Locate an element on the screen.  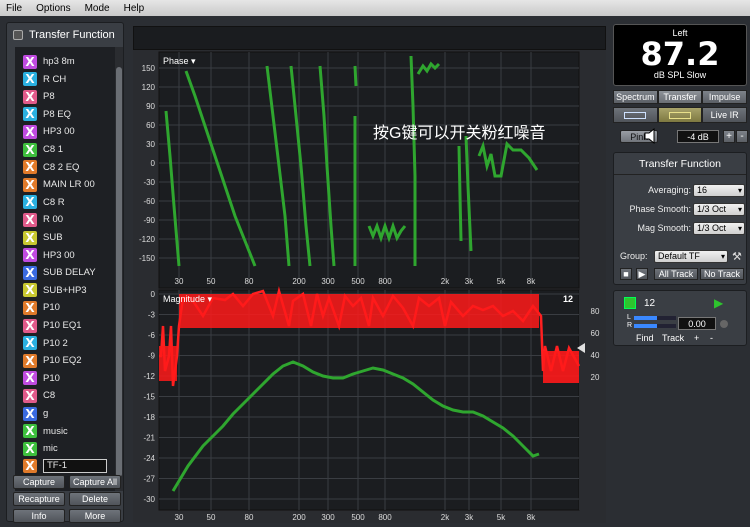
trace-color-swatch is located at coordinates (630, 303).